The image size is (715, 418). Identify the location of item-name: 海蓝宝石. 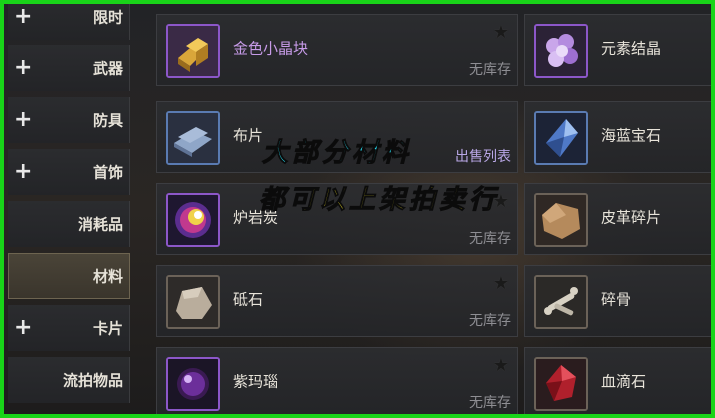
(631, 135).